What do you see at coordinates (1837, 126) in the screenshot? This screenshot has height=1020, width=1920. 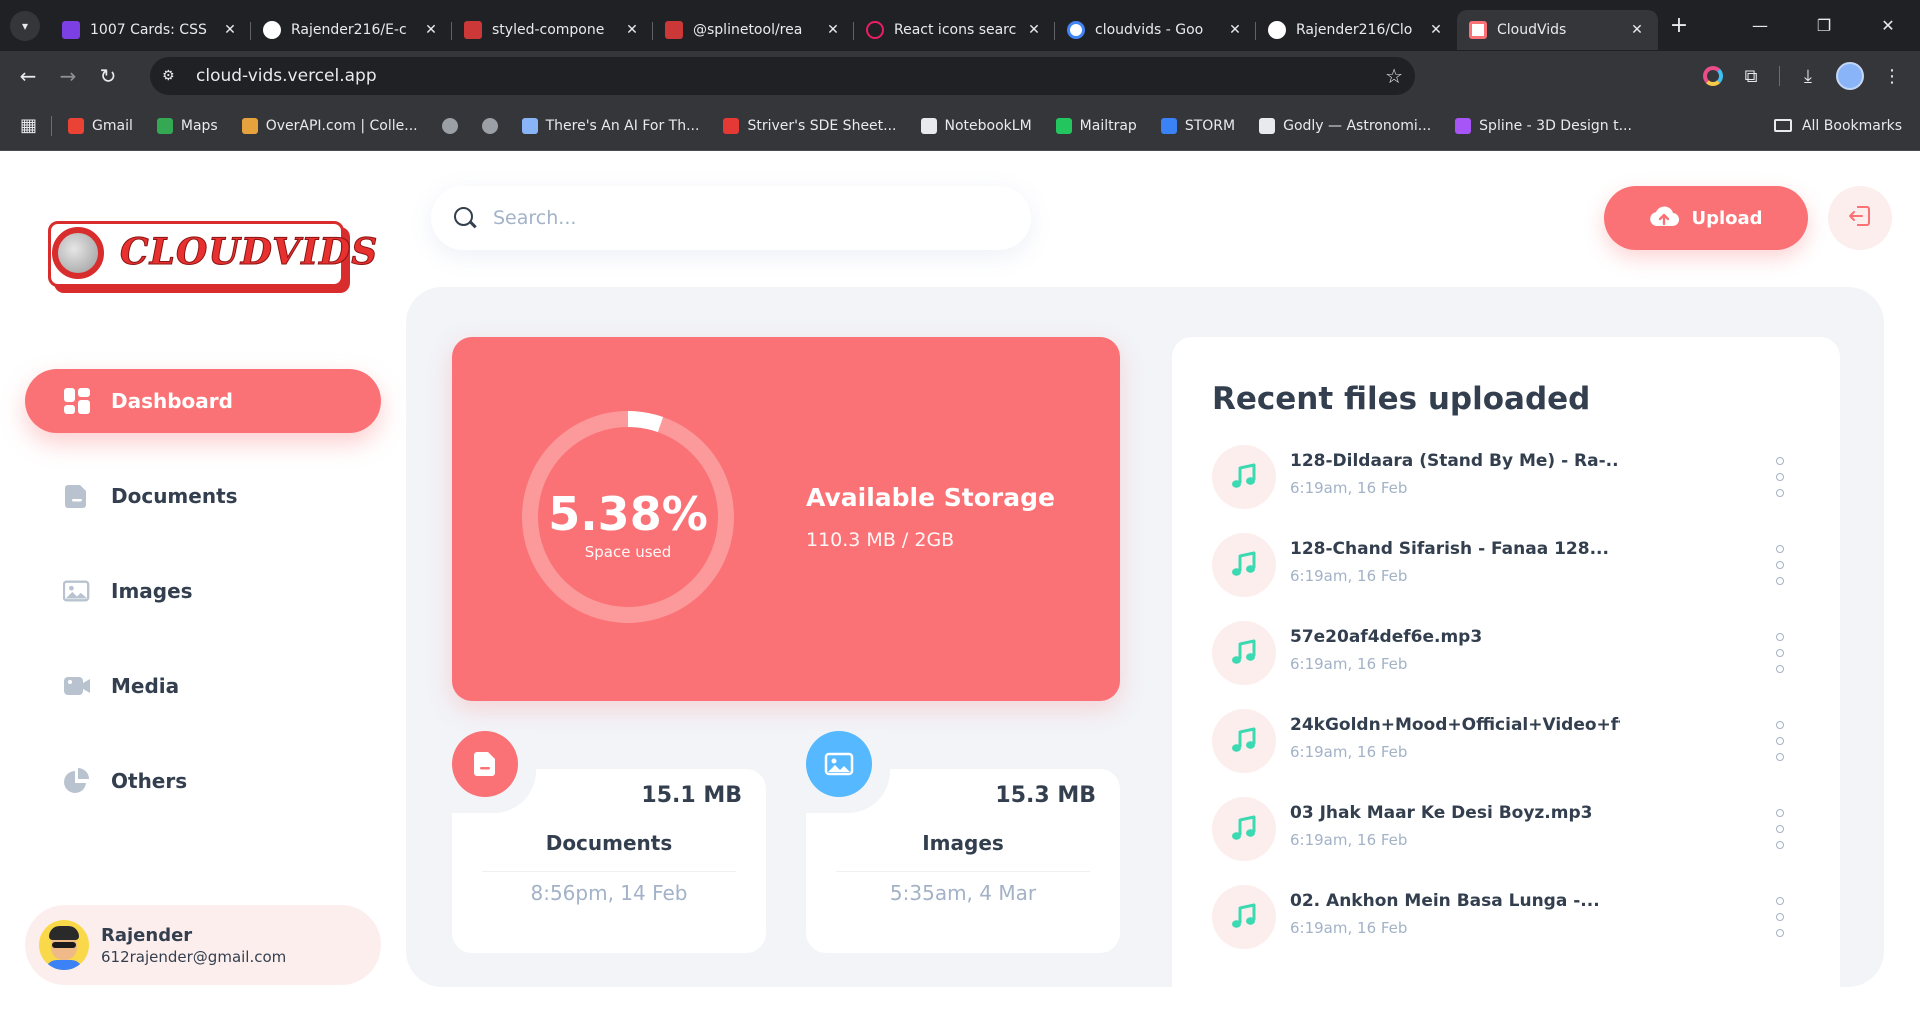 I see `all-bookmarks: All Bookmarks` at bounding box center [1837, 126].